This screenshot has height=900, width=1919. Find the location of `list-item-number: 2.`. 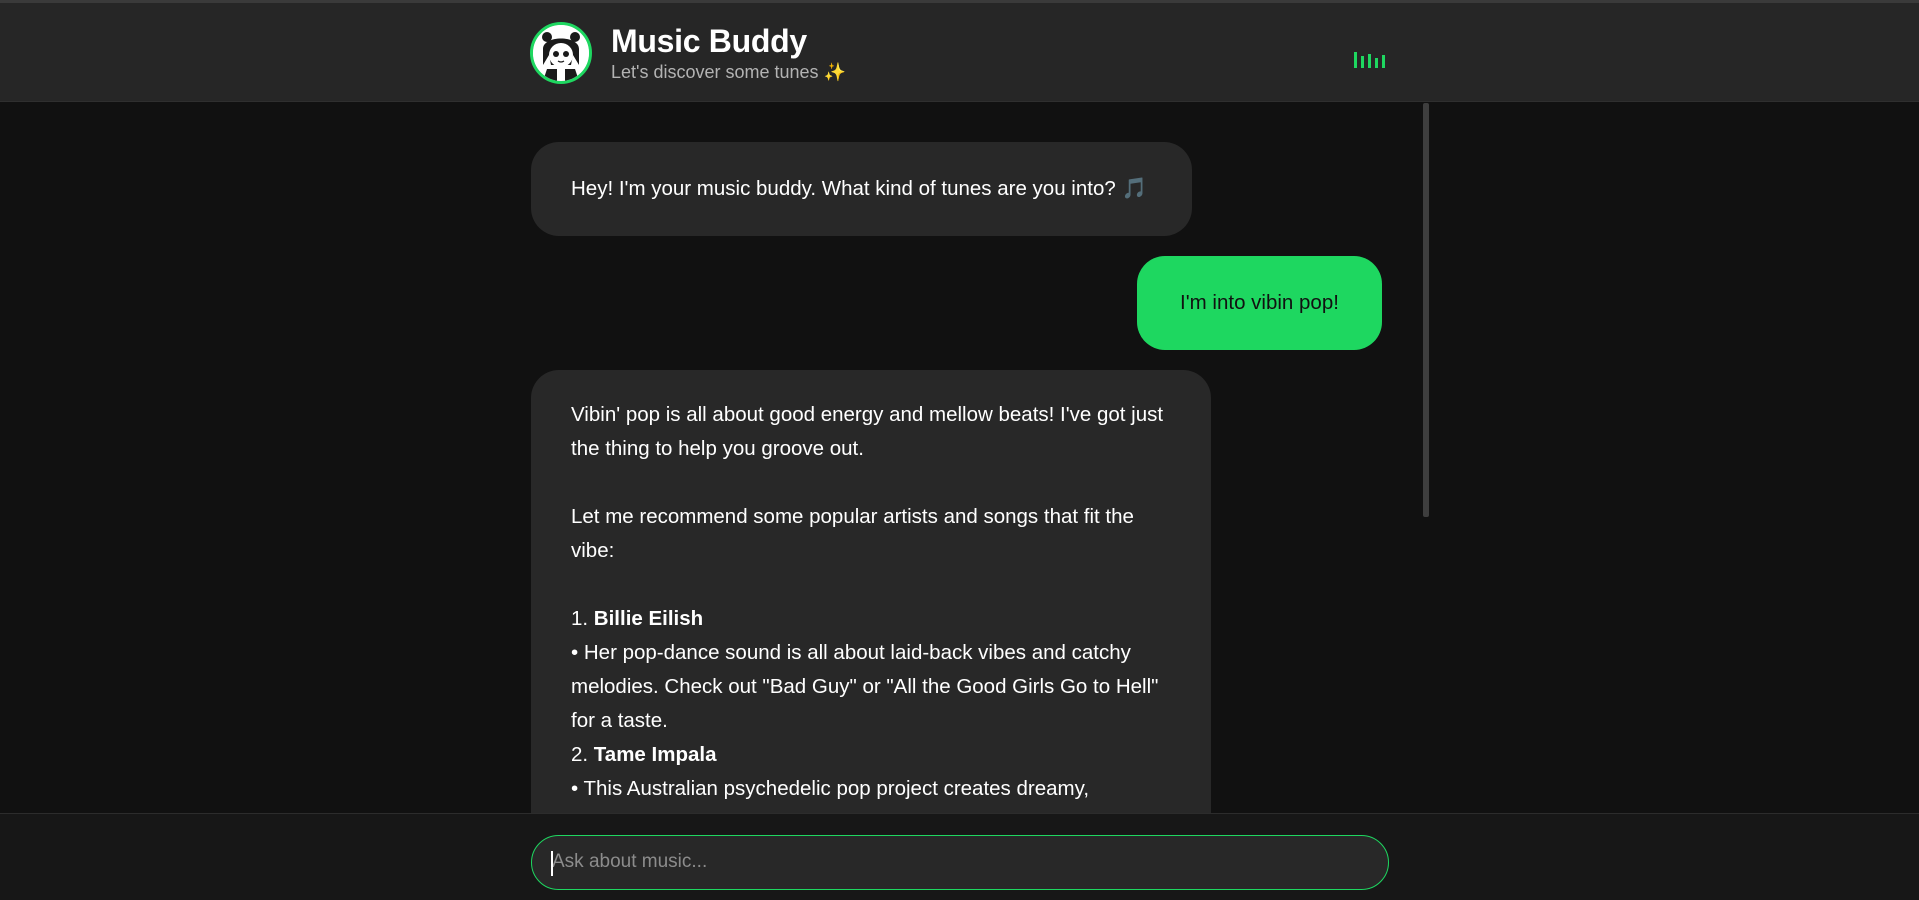

list-item-number: 2. is located at coordinates (582, 754).